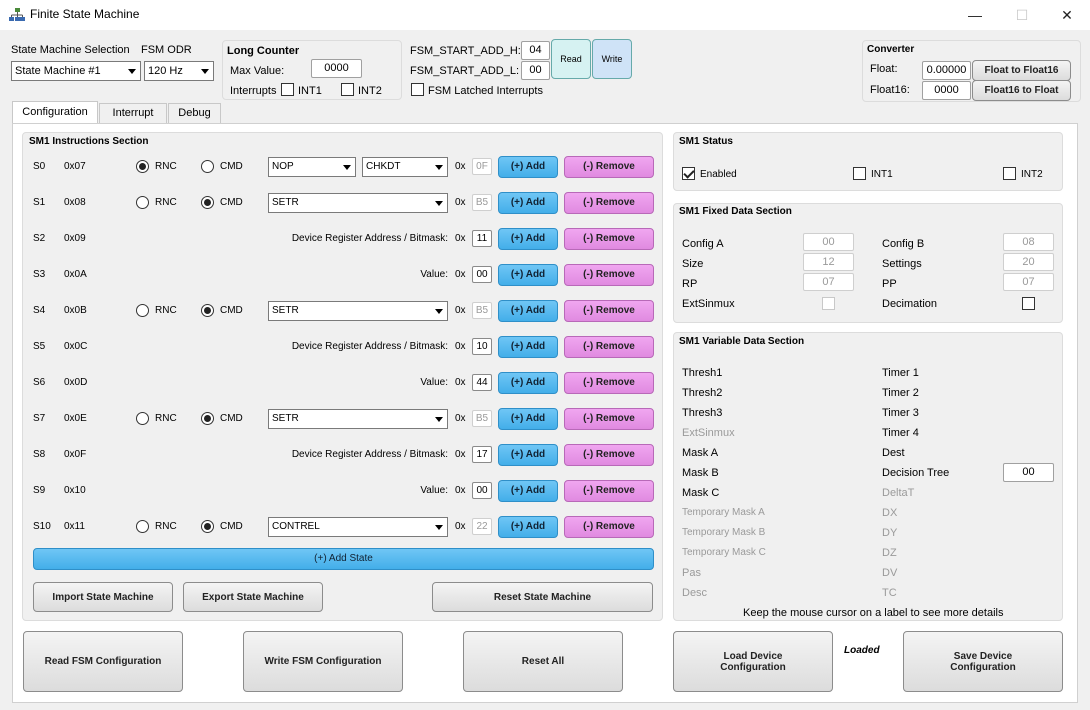 The width and height of the screenshot is (1090, 710). What do you see at coordinates (253, 91) in the screenshot?
I see `interrupts-label: Interrupts` at bounding box center [253, 91].